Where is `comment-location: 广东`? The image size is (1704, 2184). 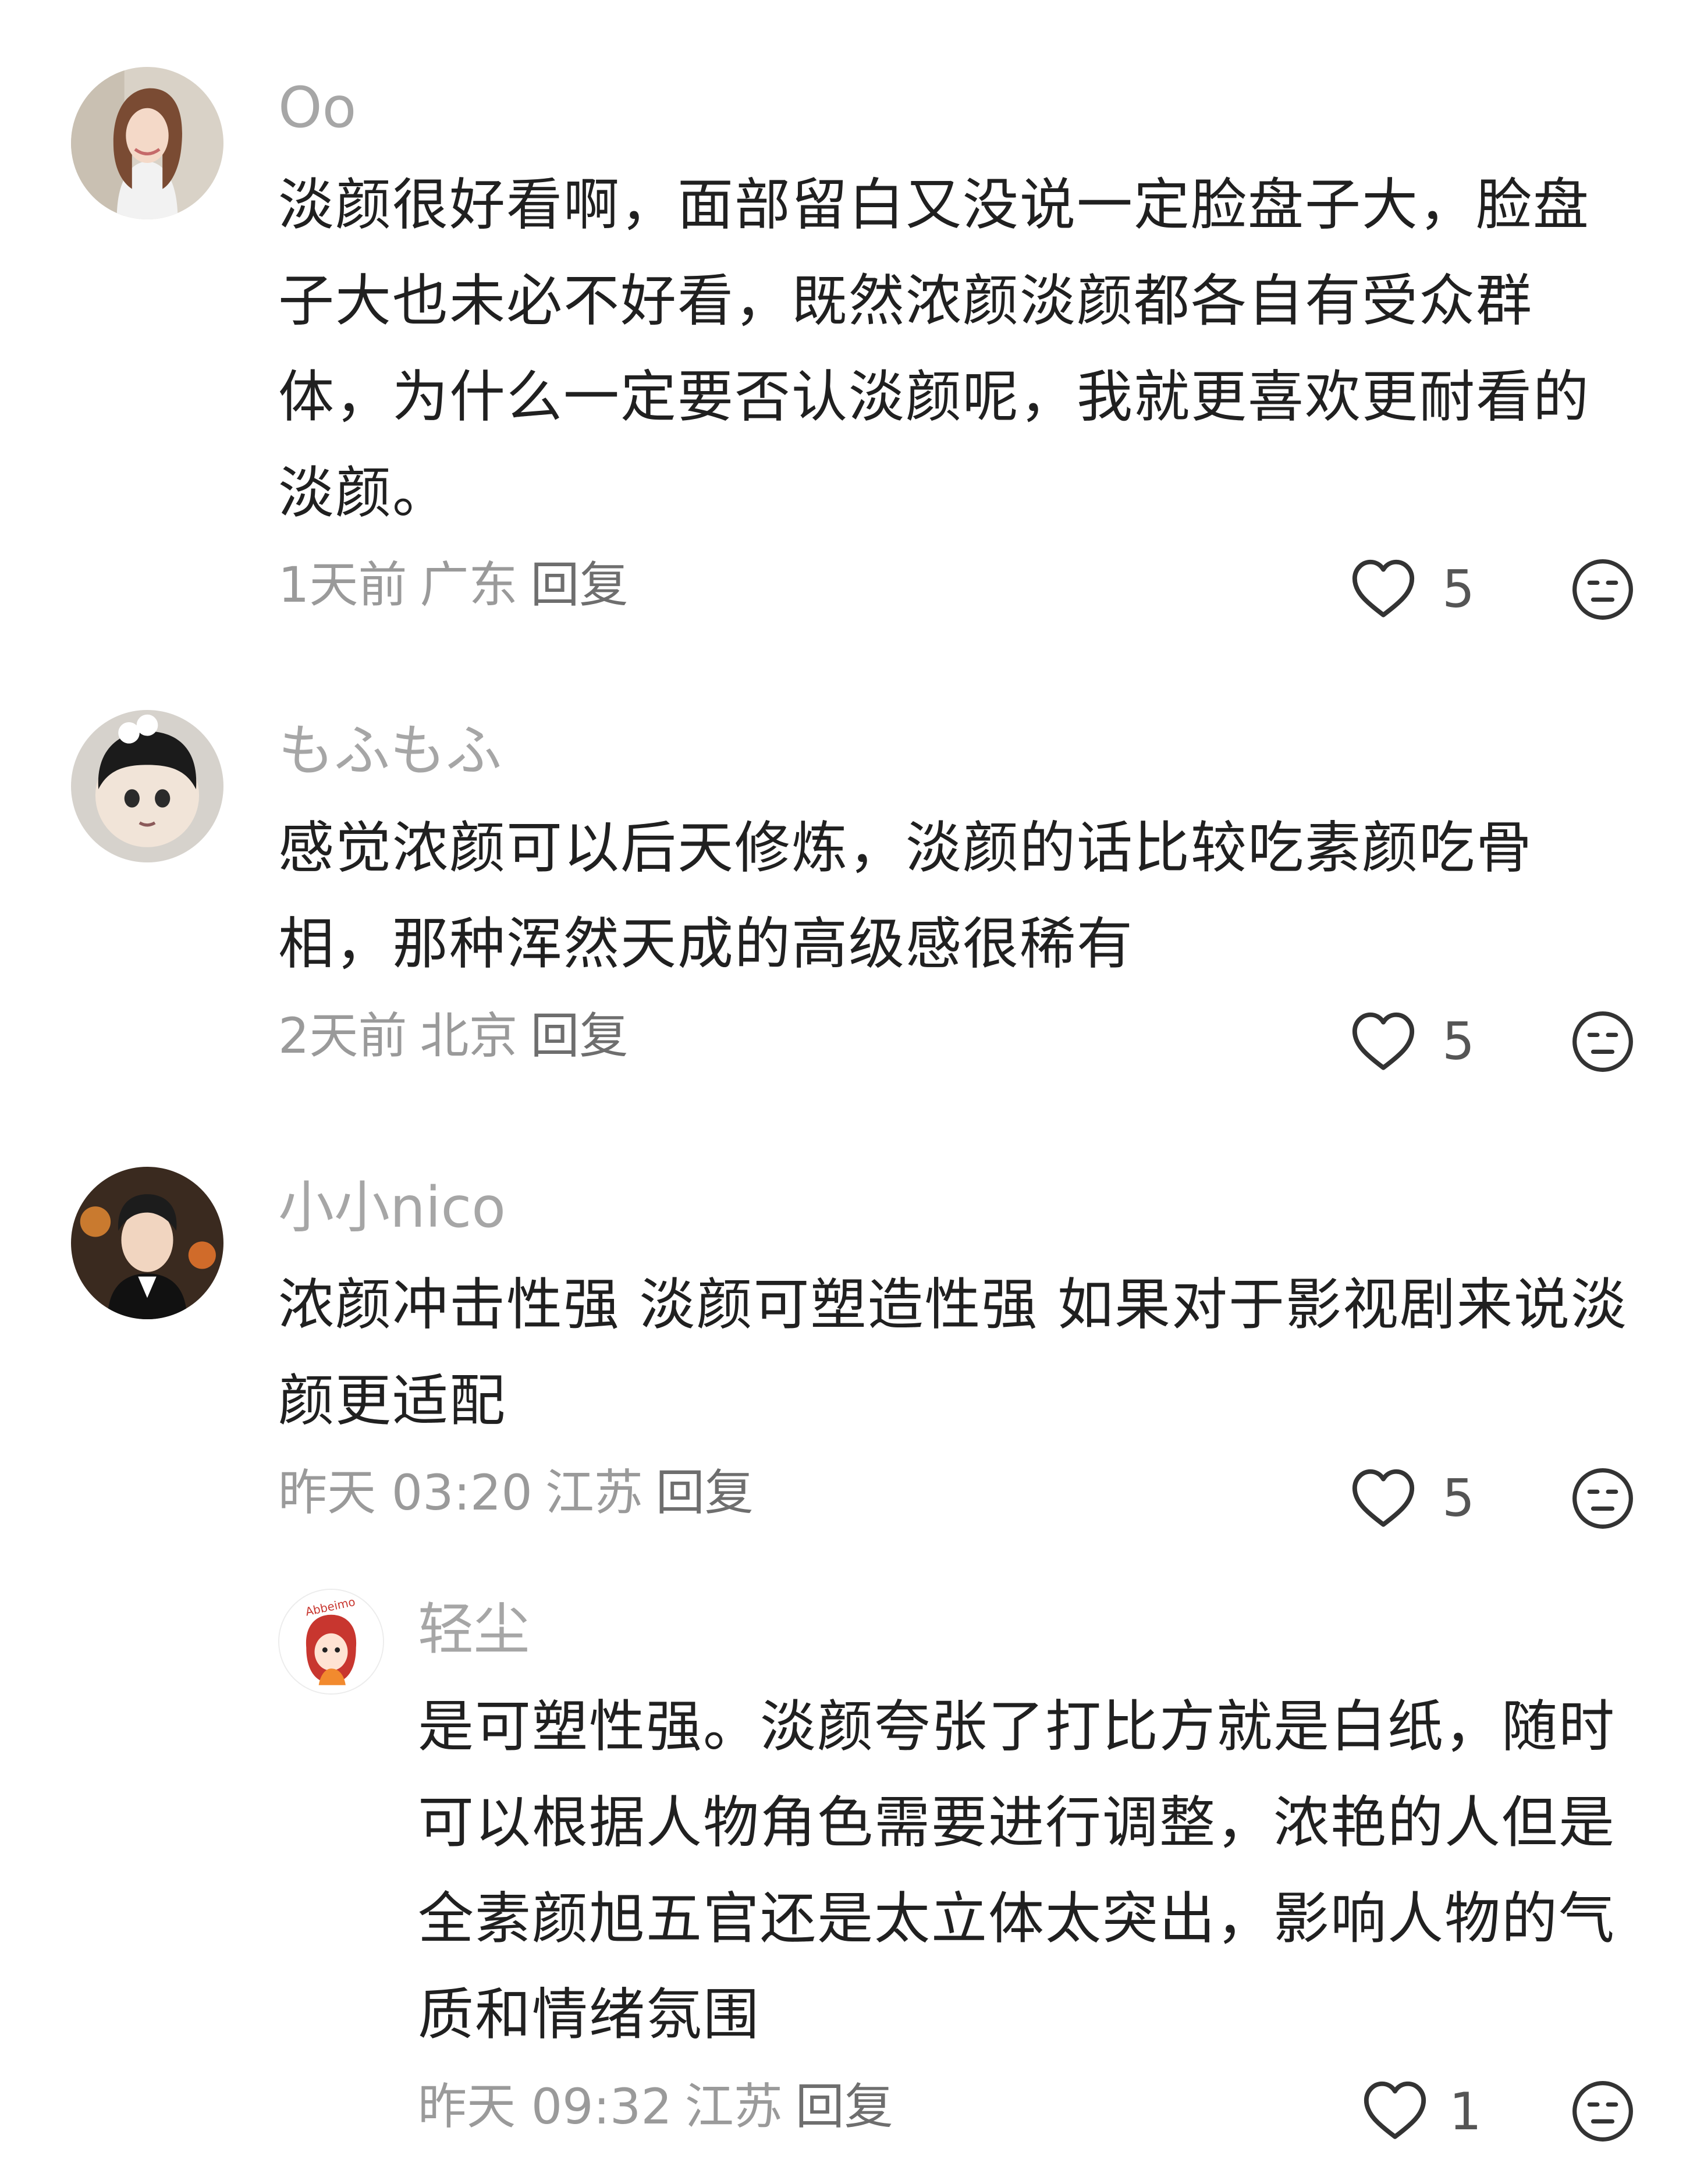
comment-location: 广东 is located at coordinates (469, 584).